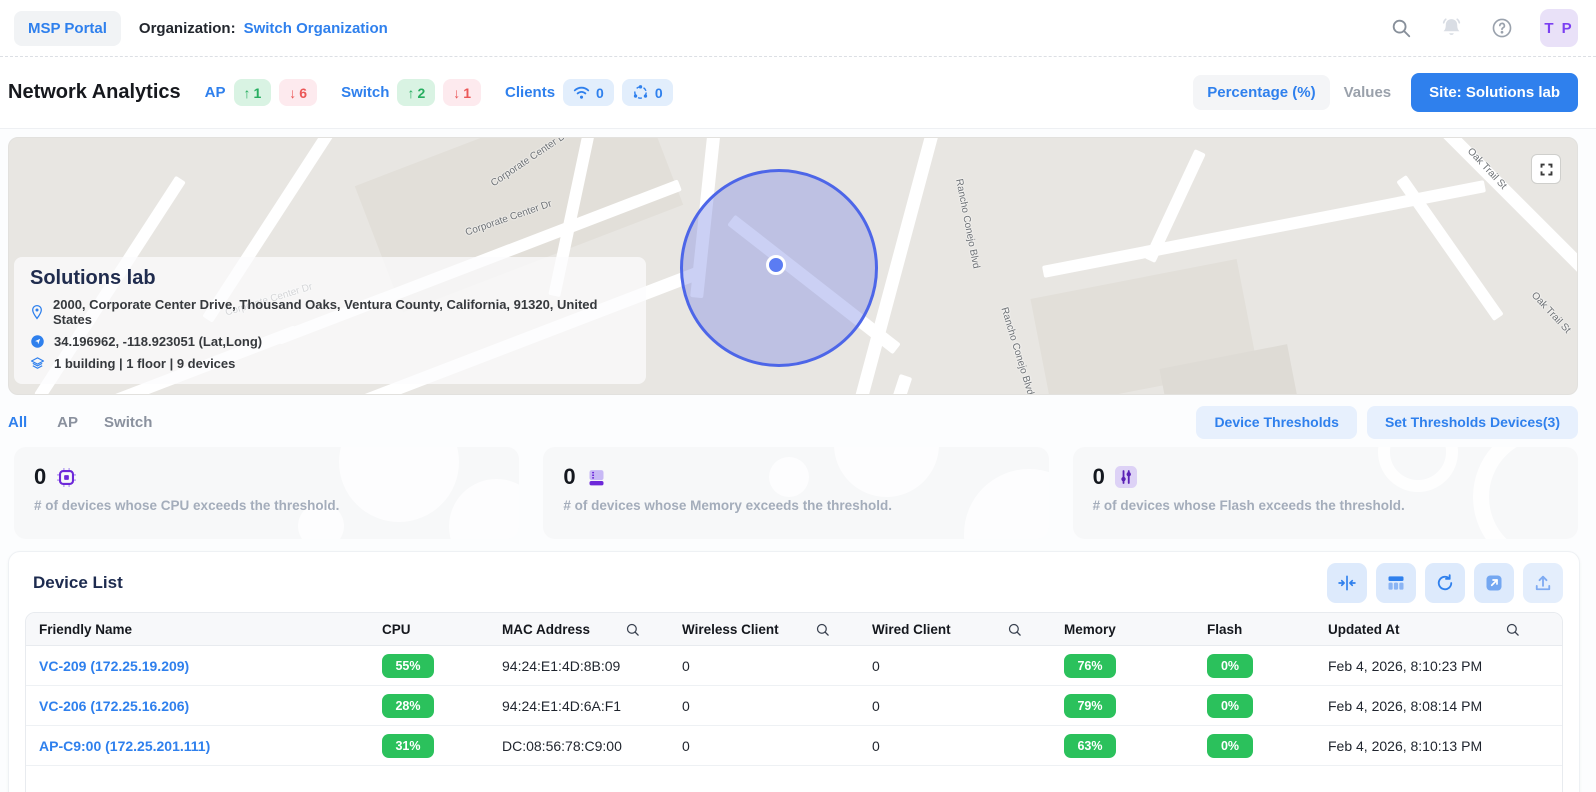 This screenshot has width=1596, height=792. What do you see at coordinates (911, 629) in the screenshot?
I see `column-label: Wired Client` at bounding box center [911, 629].